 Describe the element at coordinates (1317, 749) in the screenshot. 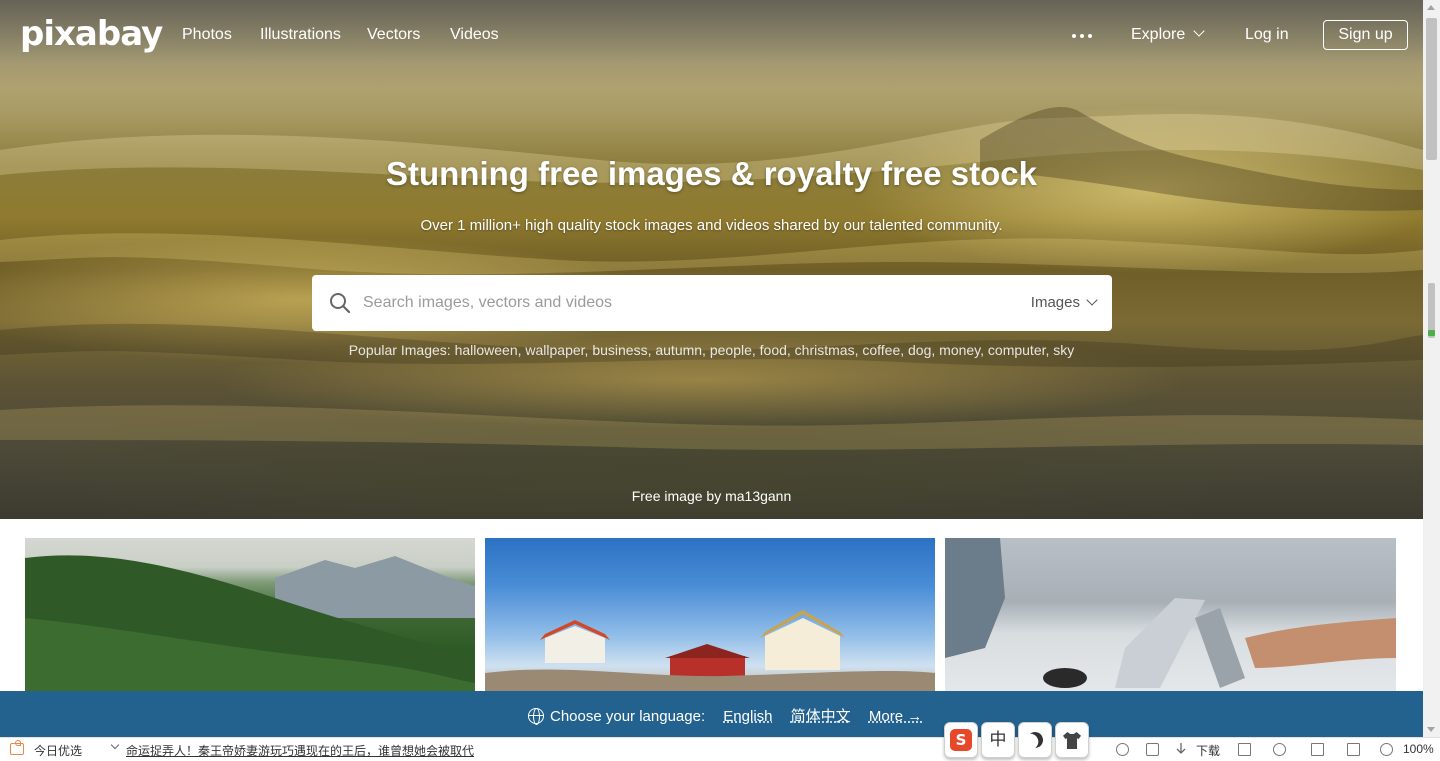

I see `window-icon` at that location.